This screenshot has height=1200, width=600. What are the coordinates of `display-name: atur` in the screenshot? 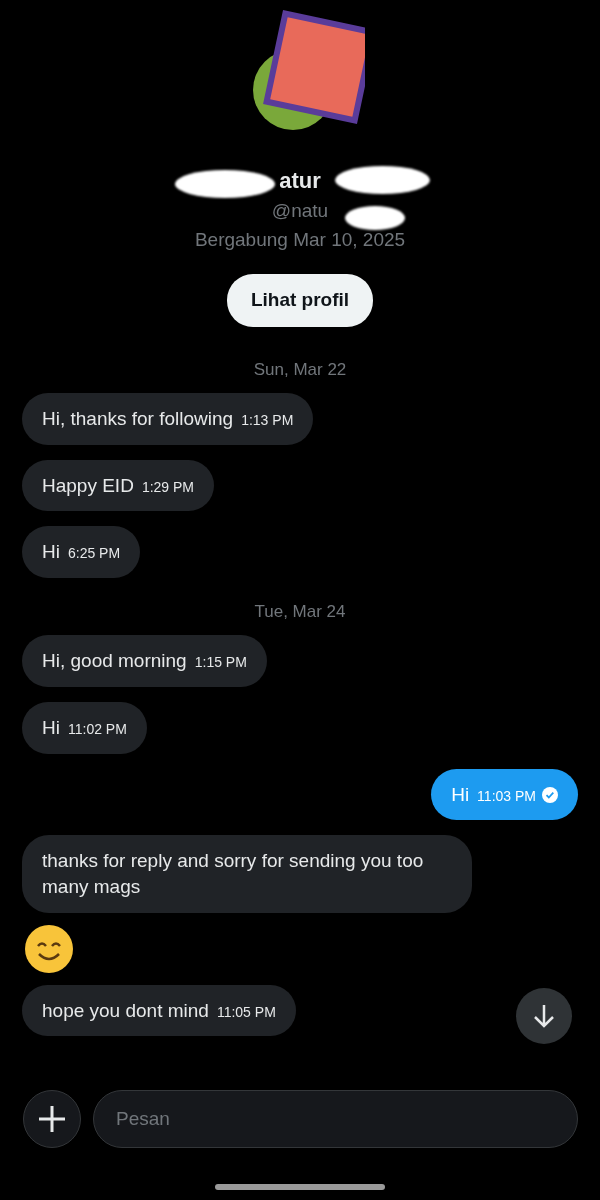 It's located at (300, 181).